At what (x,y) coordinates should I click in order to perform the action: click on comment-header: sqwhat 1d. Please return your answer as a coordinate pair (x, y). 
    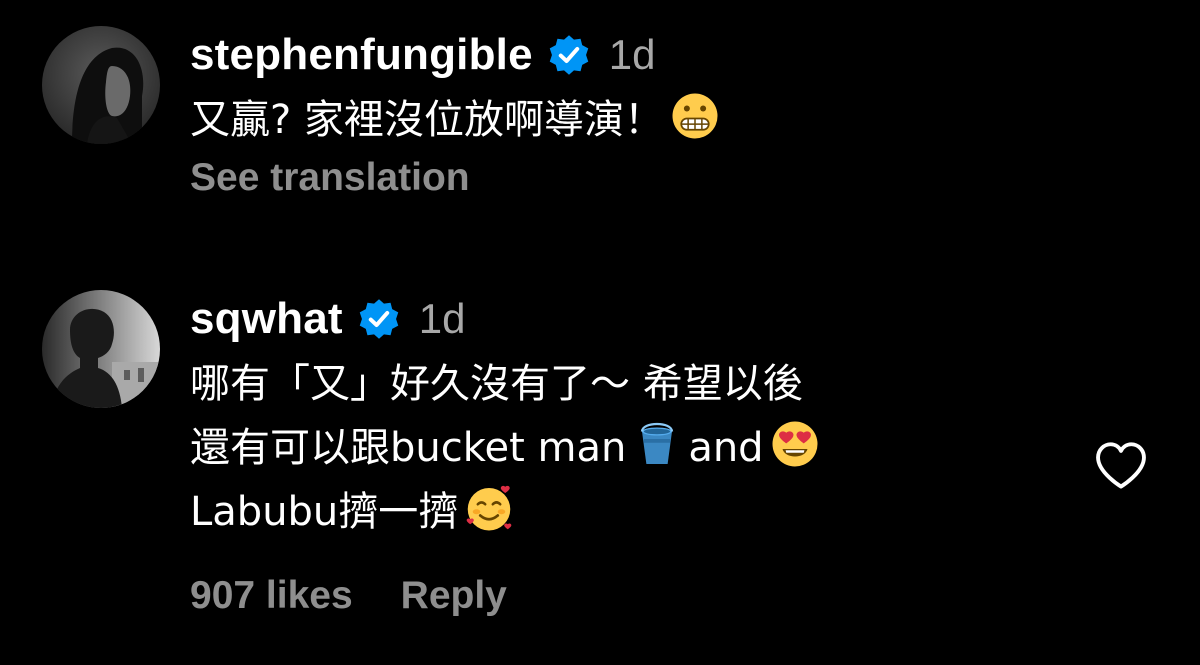
    Looking at the image, I should click on (630, 319).